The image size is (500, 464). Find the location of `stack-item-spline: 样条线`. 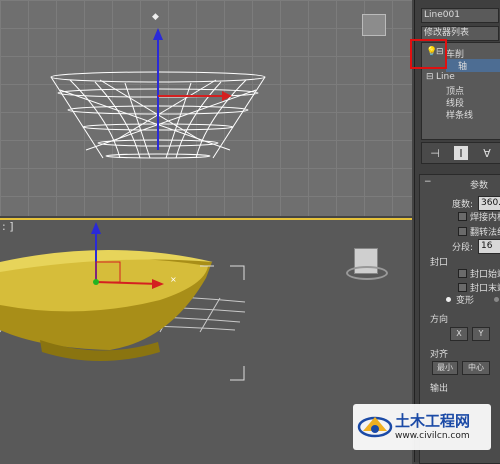

stack-item-spline: 样条线 is located at coordinates (459, 114).